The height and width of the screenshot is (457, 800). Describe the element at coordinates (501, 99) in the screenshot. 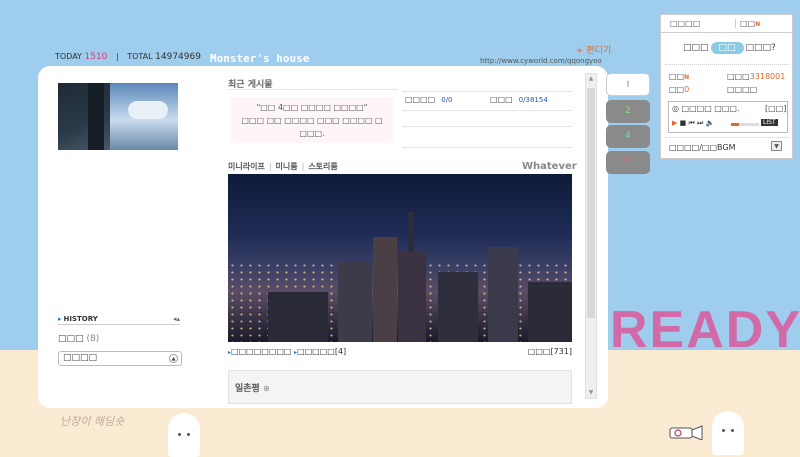

I see `stat-label: □□□` at that location.